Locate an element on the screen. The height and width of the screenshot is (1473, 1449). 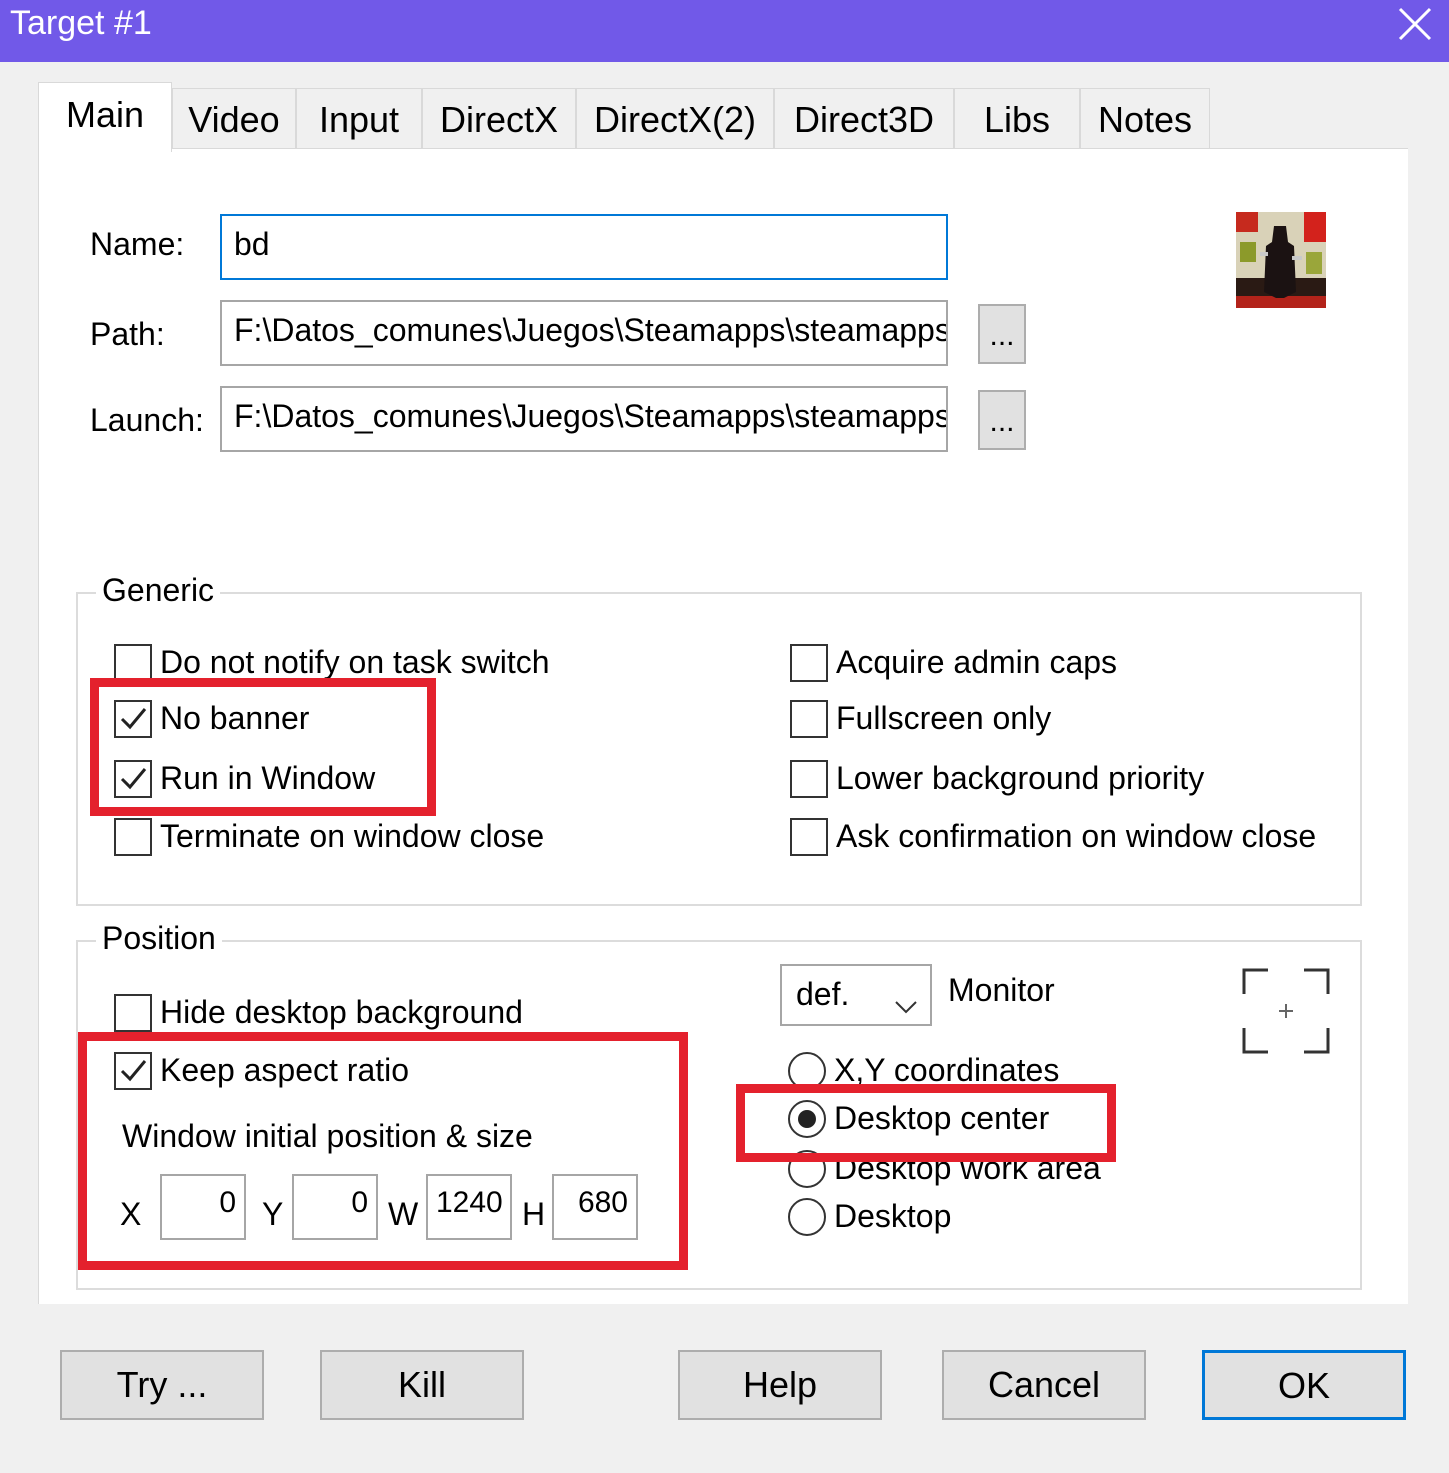
ask-confirmation-label: Ask confirmation on window close is located at coordinates (1076, 836).